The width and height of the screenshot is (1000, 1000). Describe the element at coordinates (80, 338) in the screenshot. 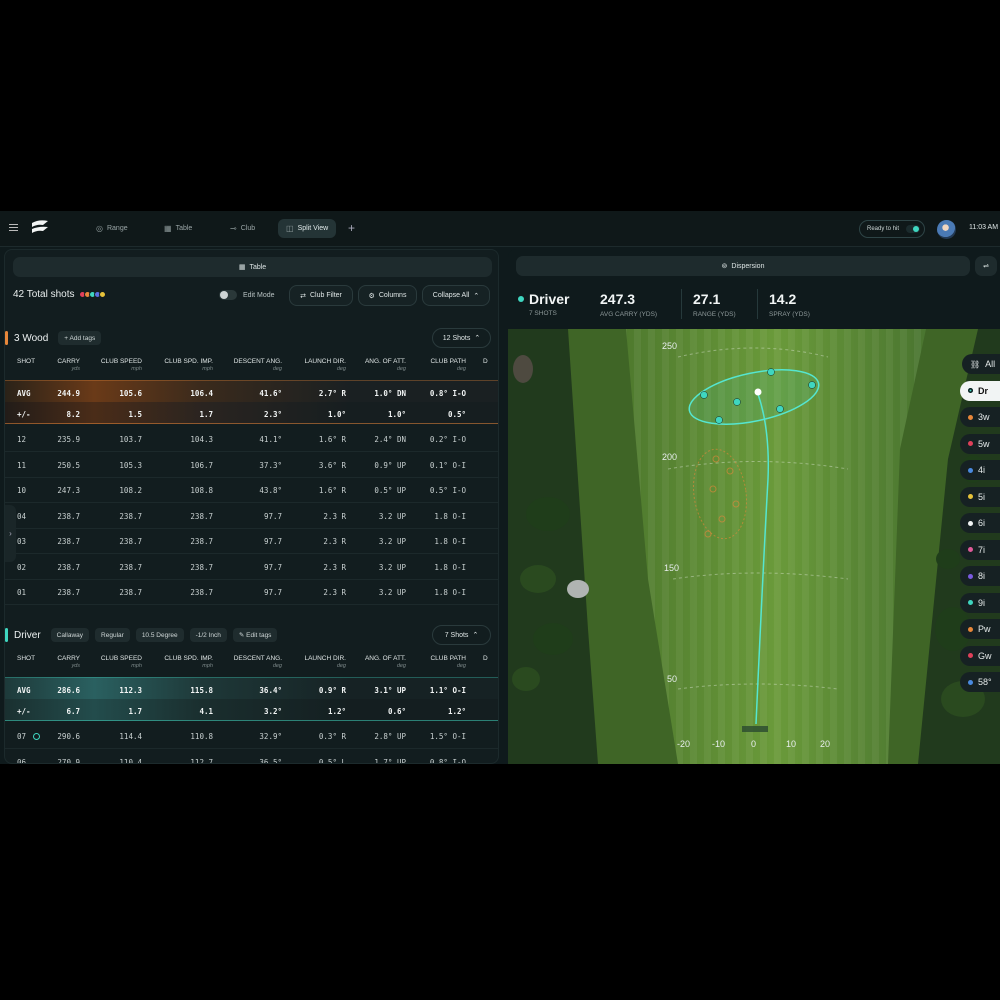

I see `tag-chip: + Add tags` at that location.